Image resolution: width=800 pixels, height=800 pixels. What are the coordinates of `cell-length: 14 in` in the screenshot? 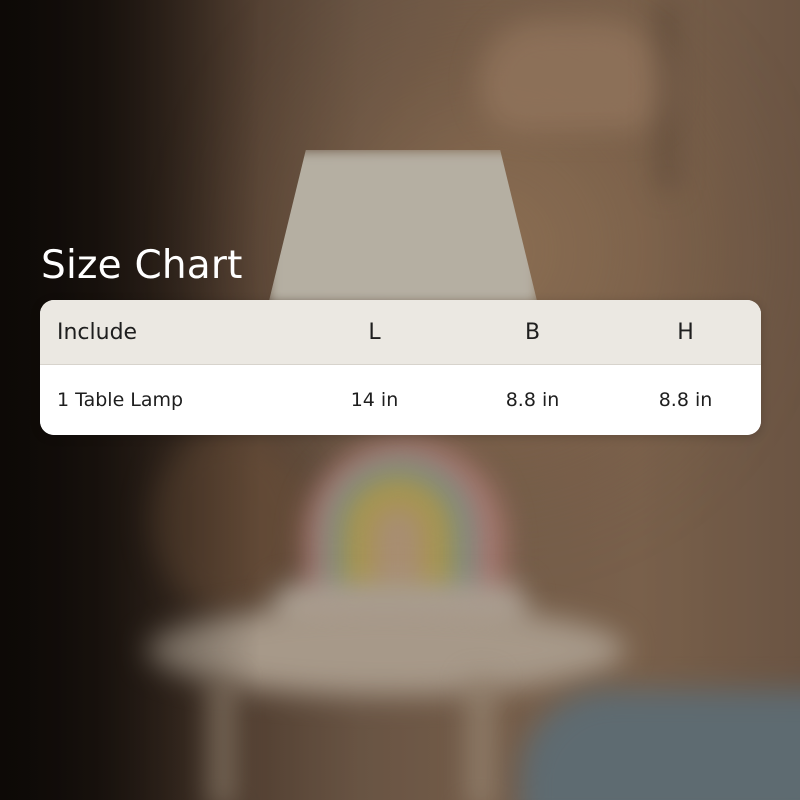 It's located at (374, 400).